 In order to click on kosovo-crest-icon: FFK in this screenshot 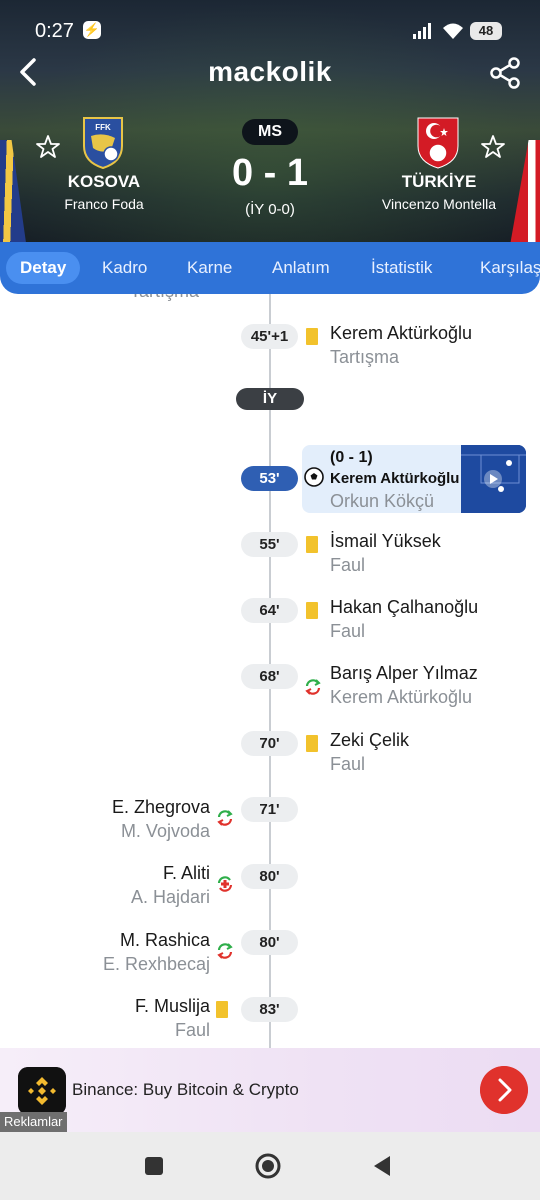, I will do `click(103, 143)`.